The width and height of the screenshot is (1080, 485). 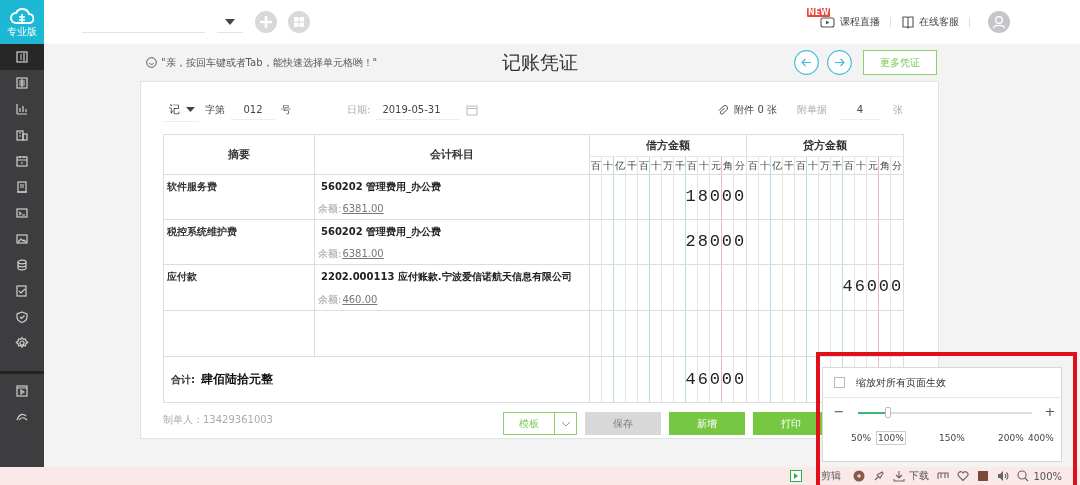 I want to click on speaker-icon, so click(x=1003, y=476).